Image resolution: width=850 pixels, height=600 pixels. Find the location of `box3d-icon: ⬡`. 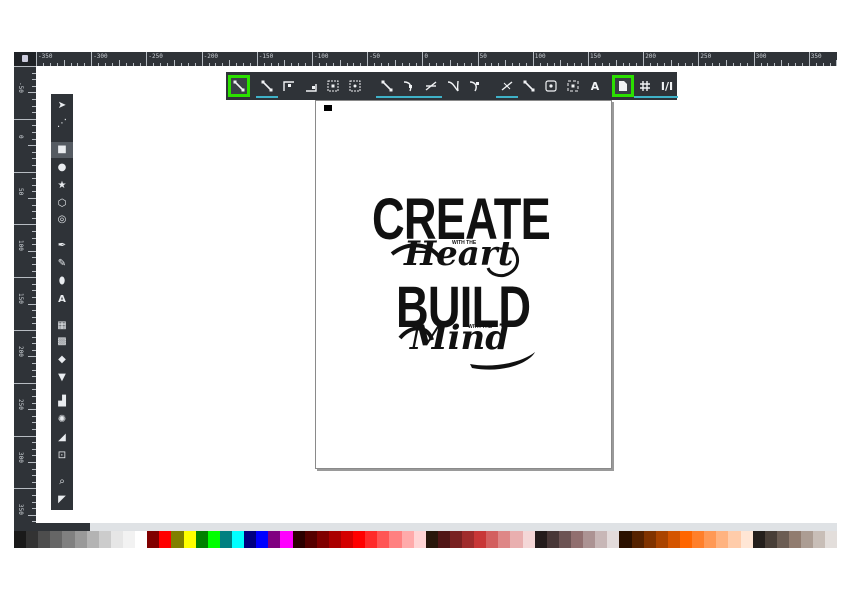

box3d-icon: ⬡ is located at coordinates (62, 204).